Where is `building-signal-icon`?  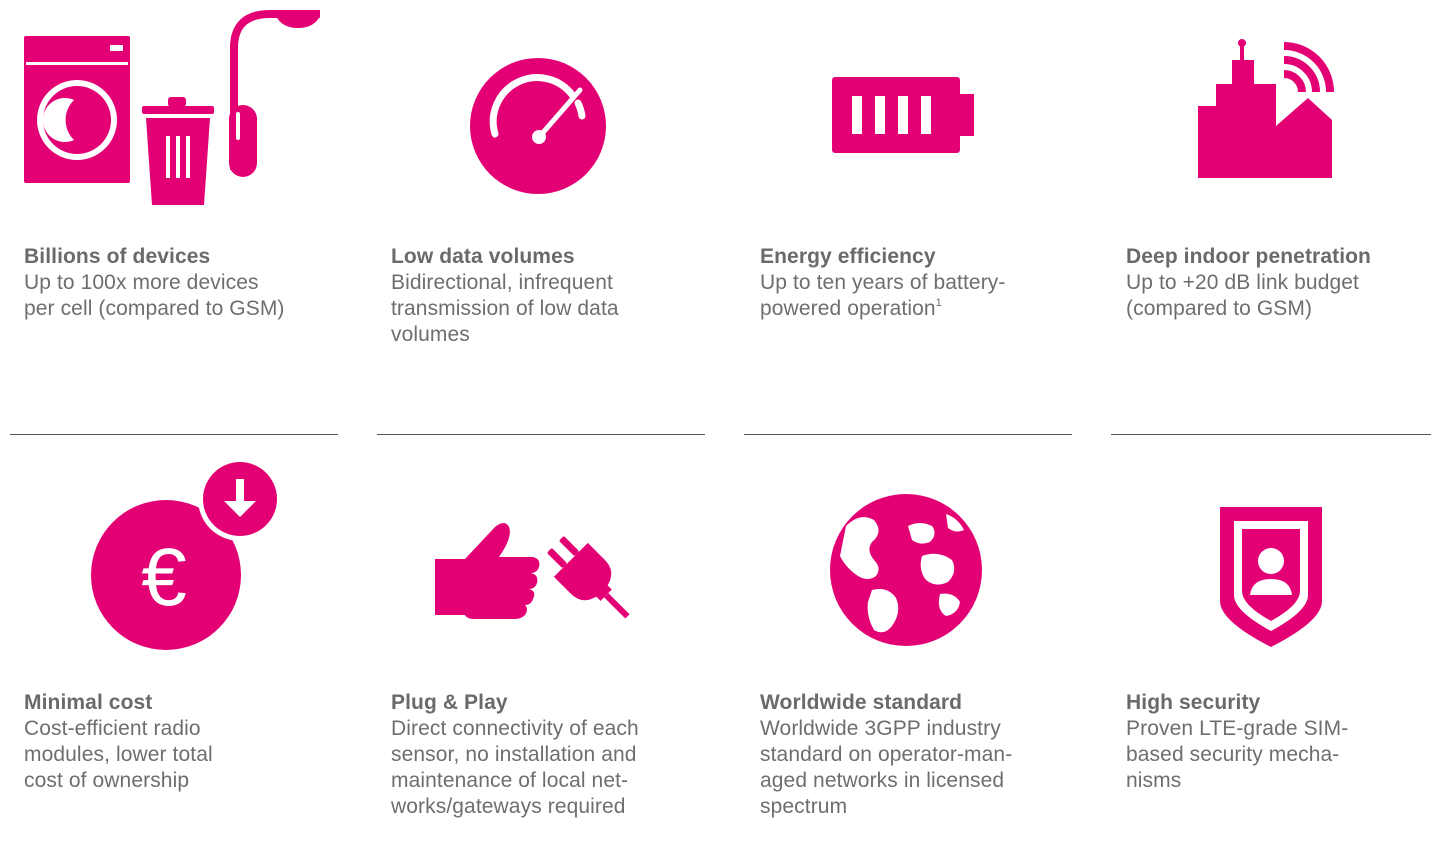 building-signal-icon is located at coordinates (1278, 100).